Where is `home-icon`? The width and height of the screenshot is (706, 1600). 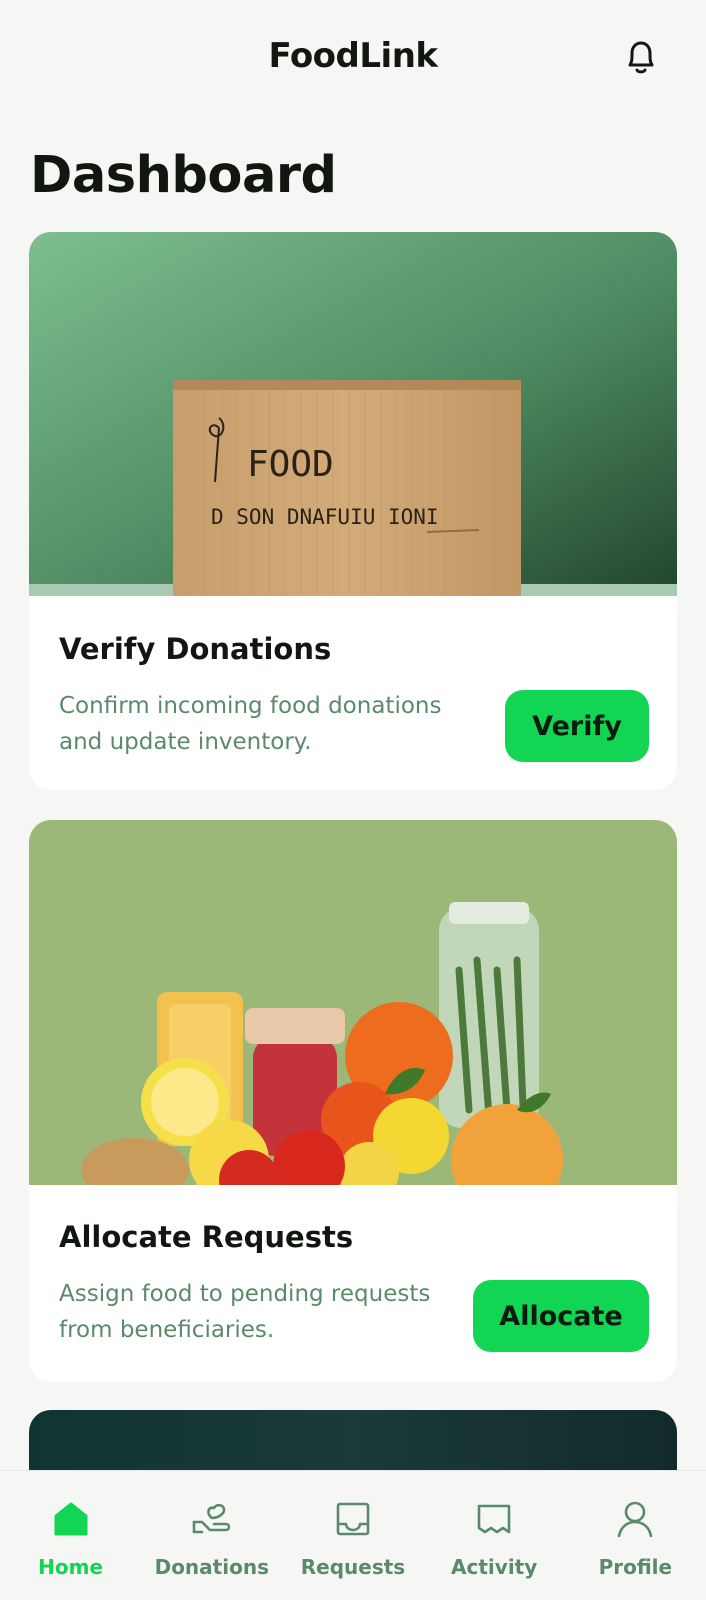 home-icon is located at coordinates (71, 1519).